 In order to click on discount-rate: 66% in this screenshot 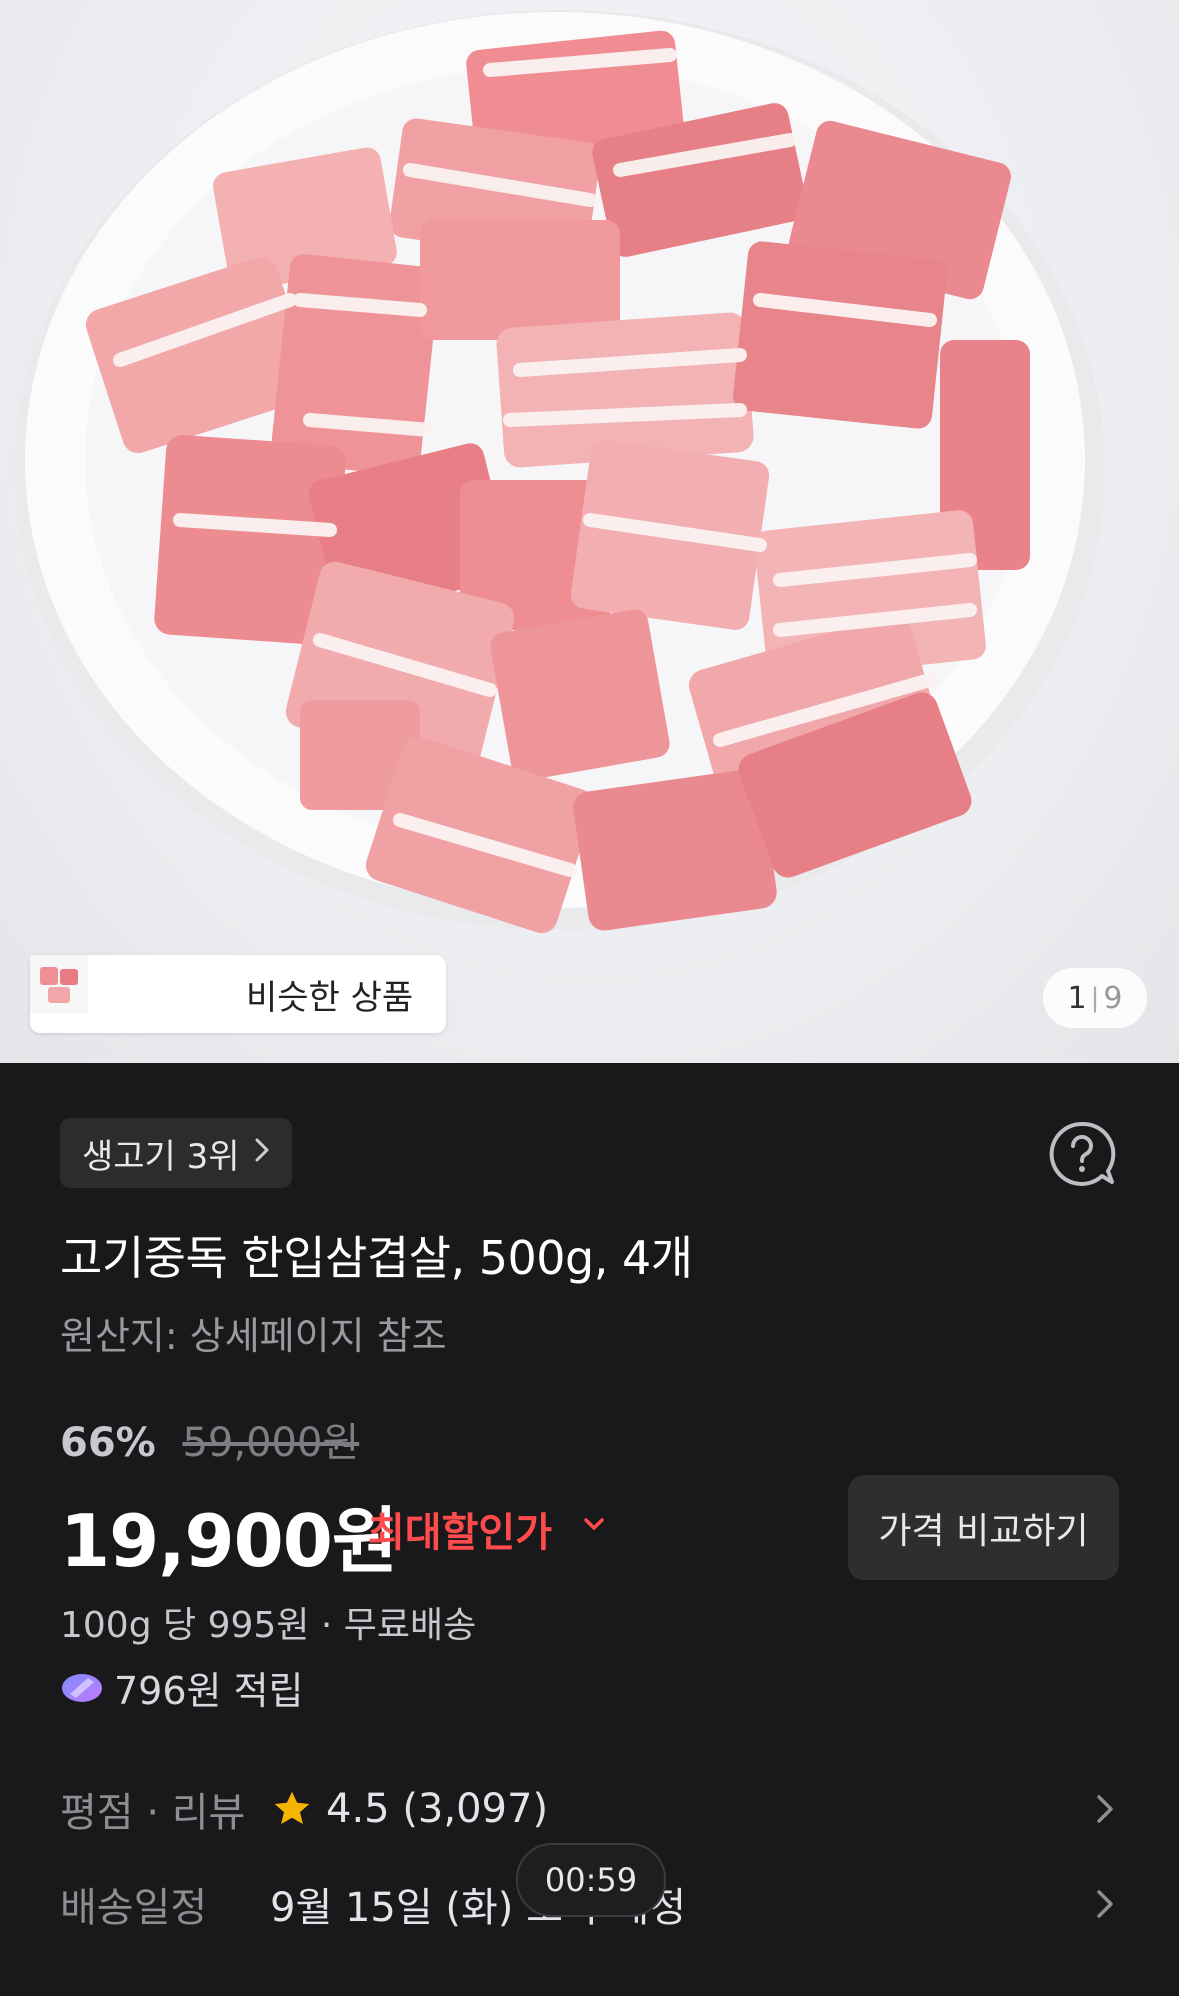, I will do `click(108, 1443)`.